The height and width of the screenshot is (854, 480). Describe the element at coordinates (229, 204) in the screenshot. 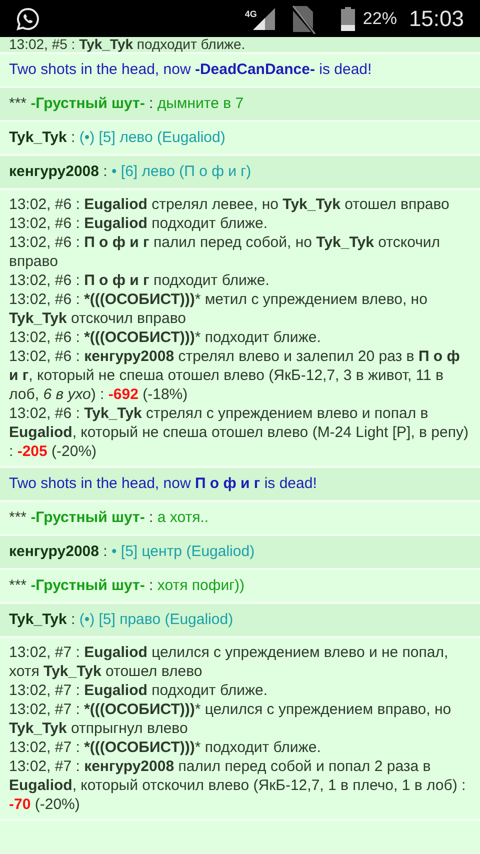

I see `log-line: 13:02, #6 : Eugaliod стрелял левее, но Tyk_Tyk отошел вправо` at that location.